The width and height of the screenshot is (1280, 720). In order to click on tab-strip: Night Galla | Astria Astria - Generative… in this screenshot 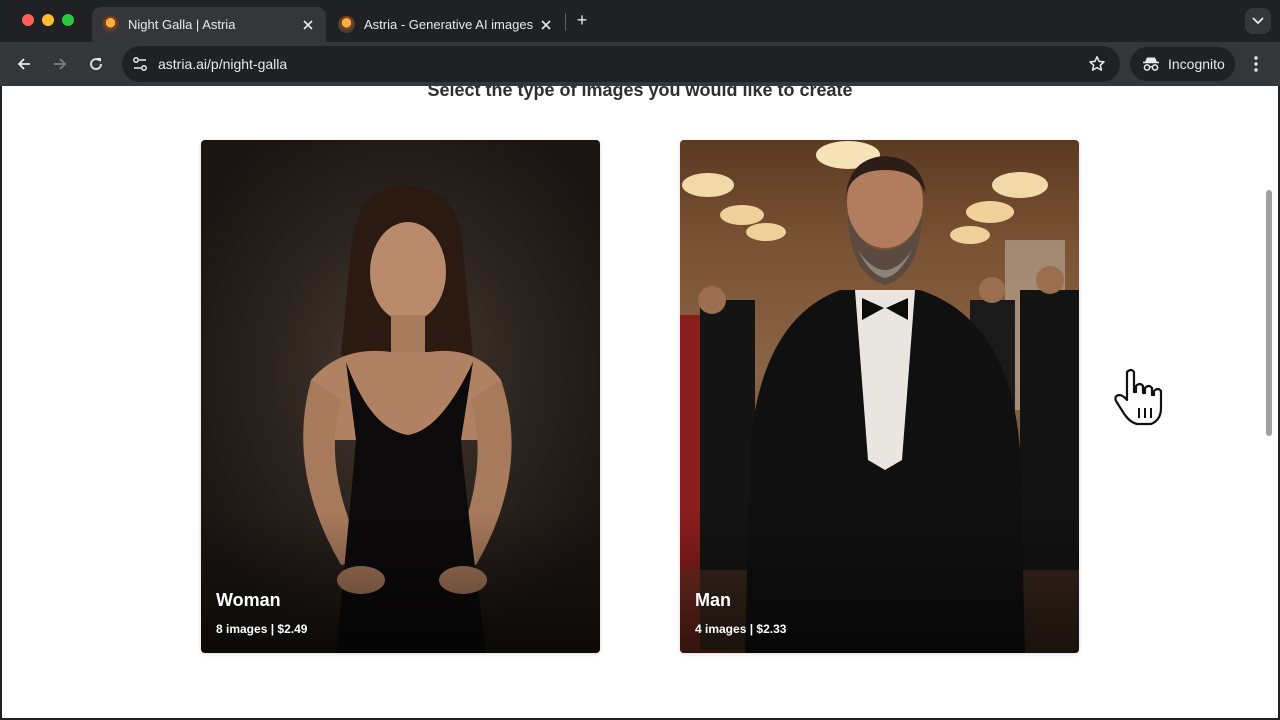, I will do `click(640, 21)`.